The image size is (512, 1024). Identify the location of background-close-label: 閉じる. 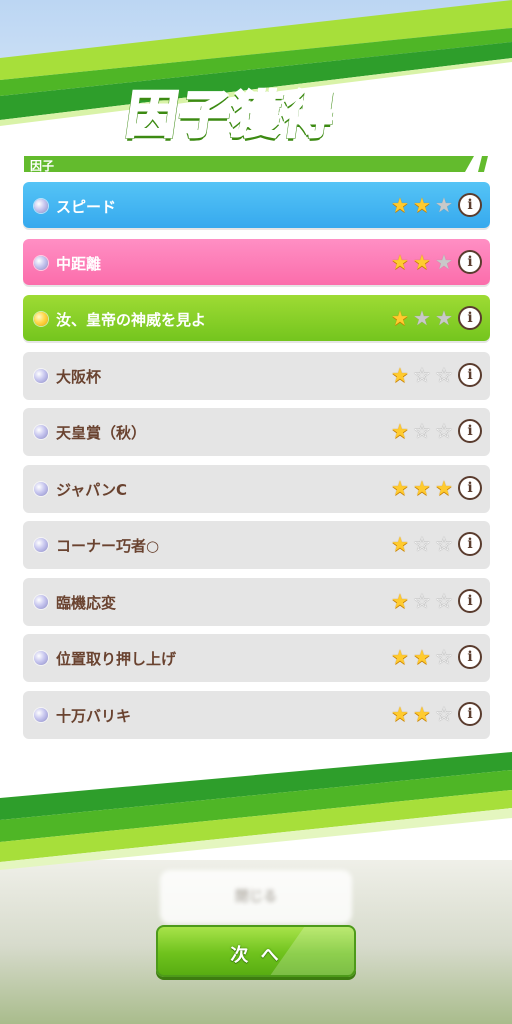
(256, 897).